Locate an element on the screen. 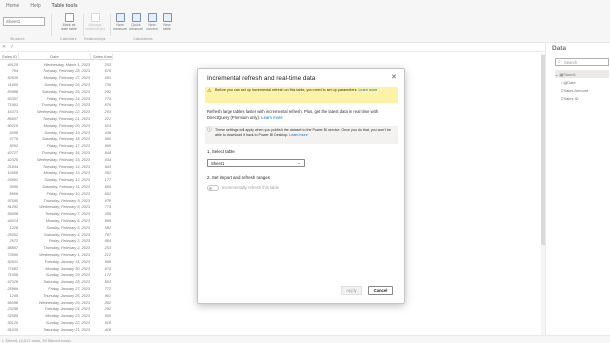 This screenshot has width=610, height=343. toggle-knob is located at coordinates (210, 188).